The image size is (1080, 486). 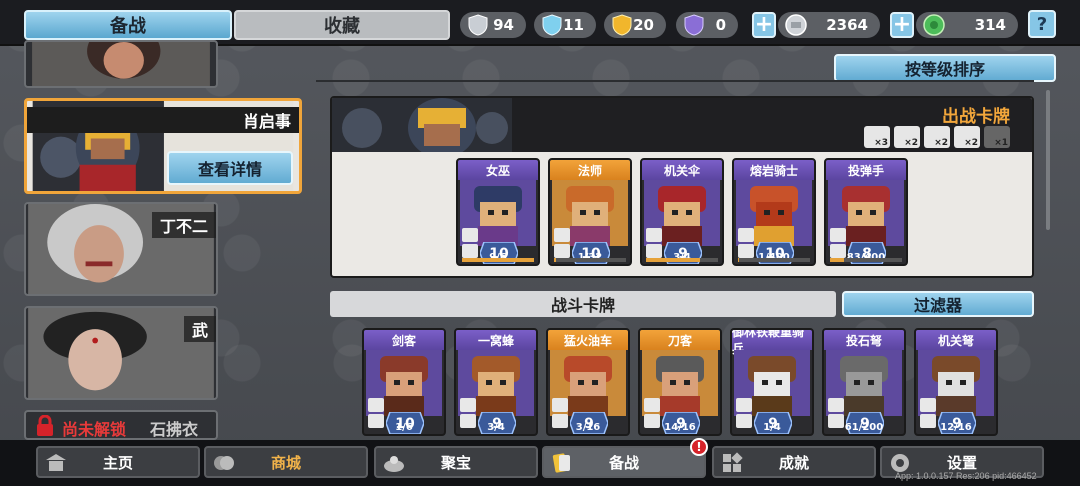 I want to click on purple-badge-count: 0, so click(x=720, y=25).